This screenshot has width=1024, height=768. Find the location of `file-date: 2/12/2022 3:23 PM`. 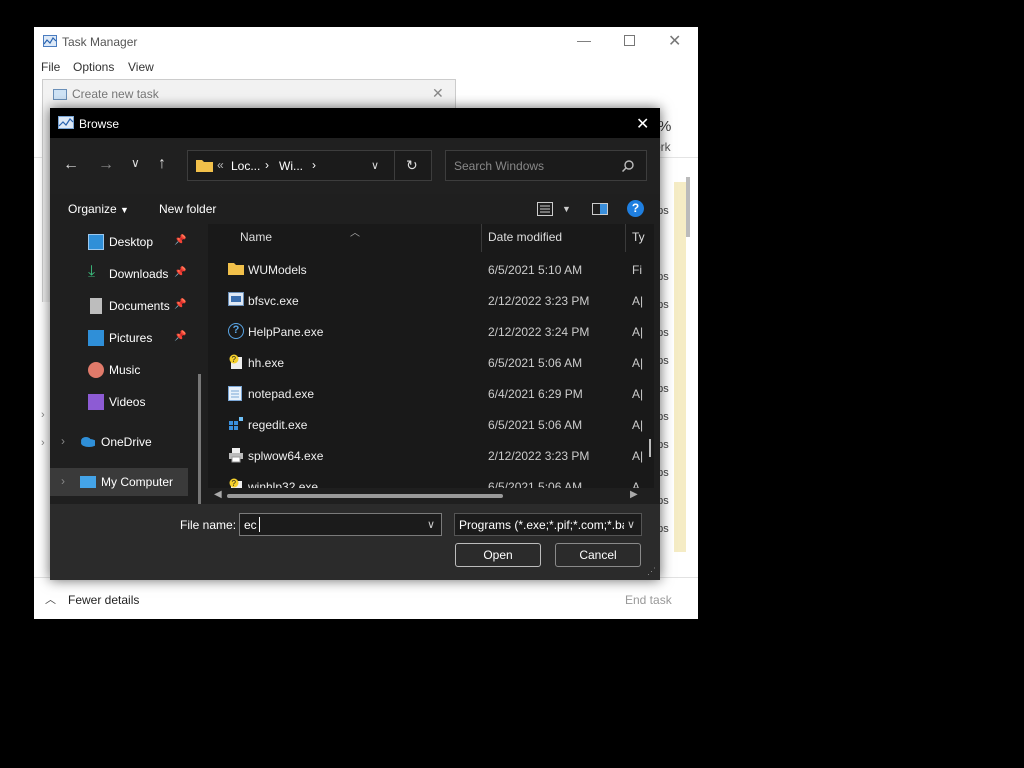

file-date: 2/12/2022 3:23 PM is located at coordinates (539, 301).